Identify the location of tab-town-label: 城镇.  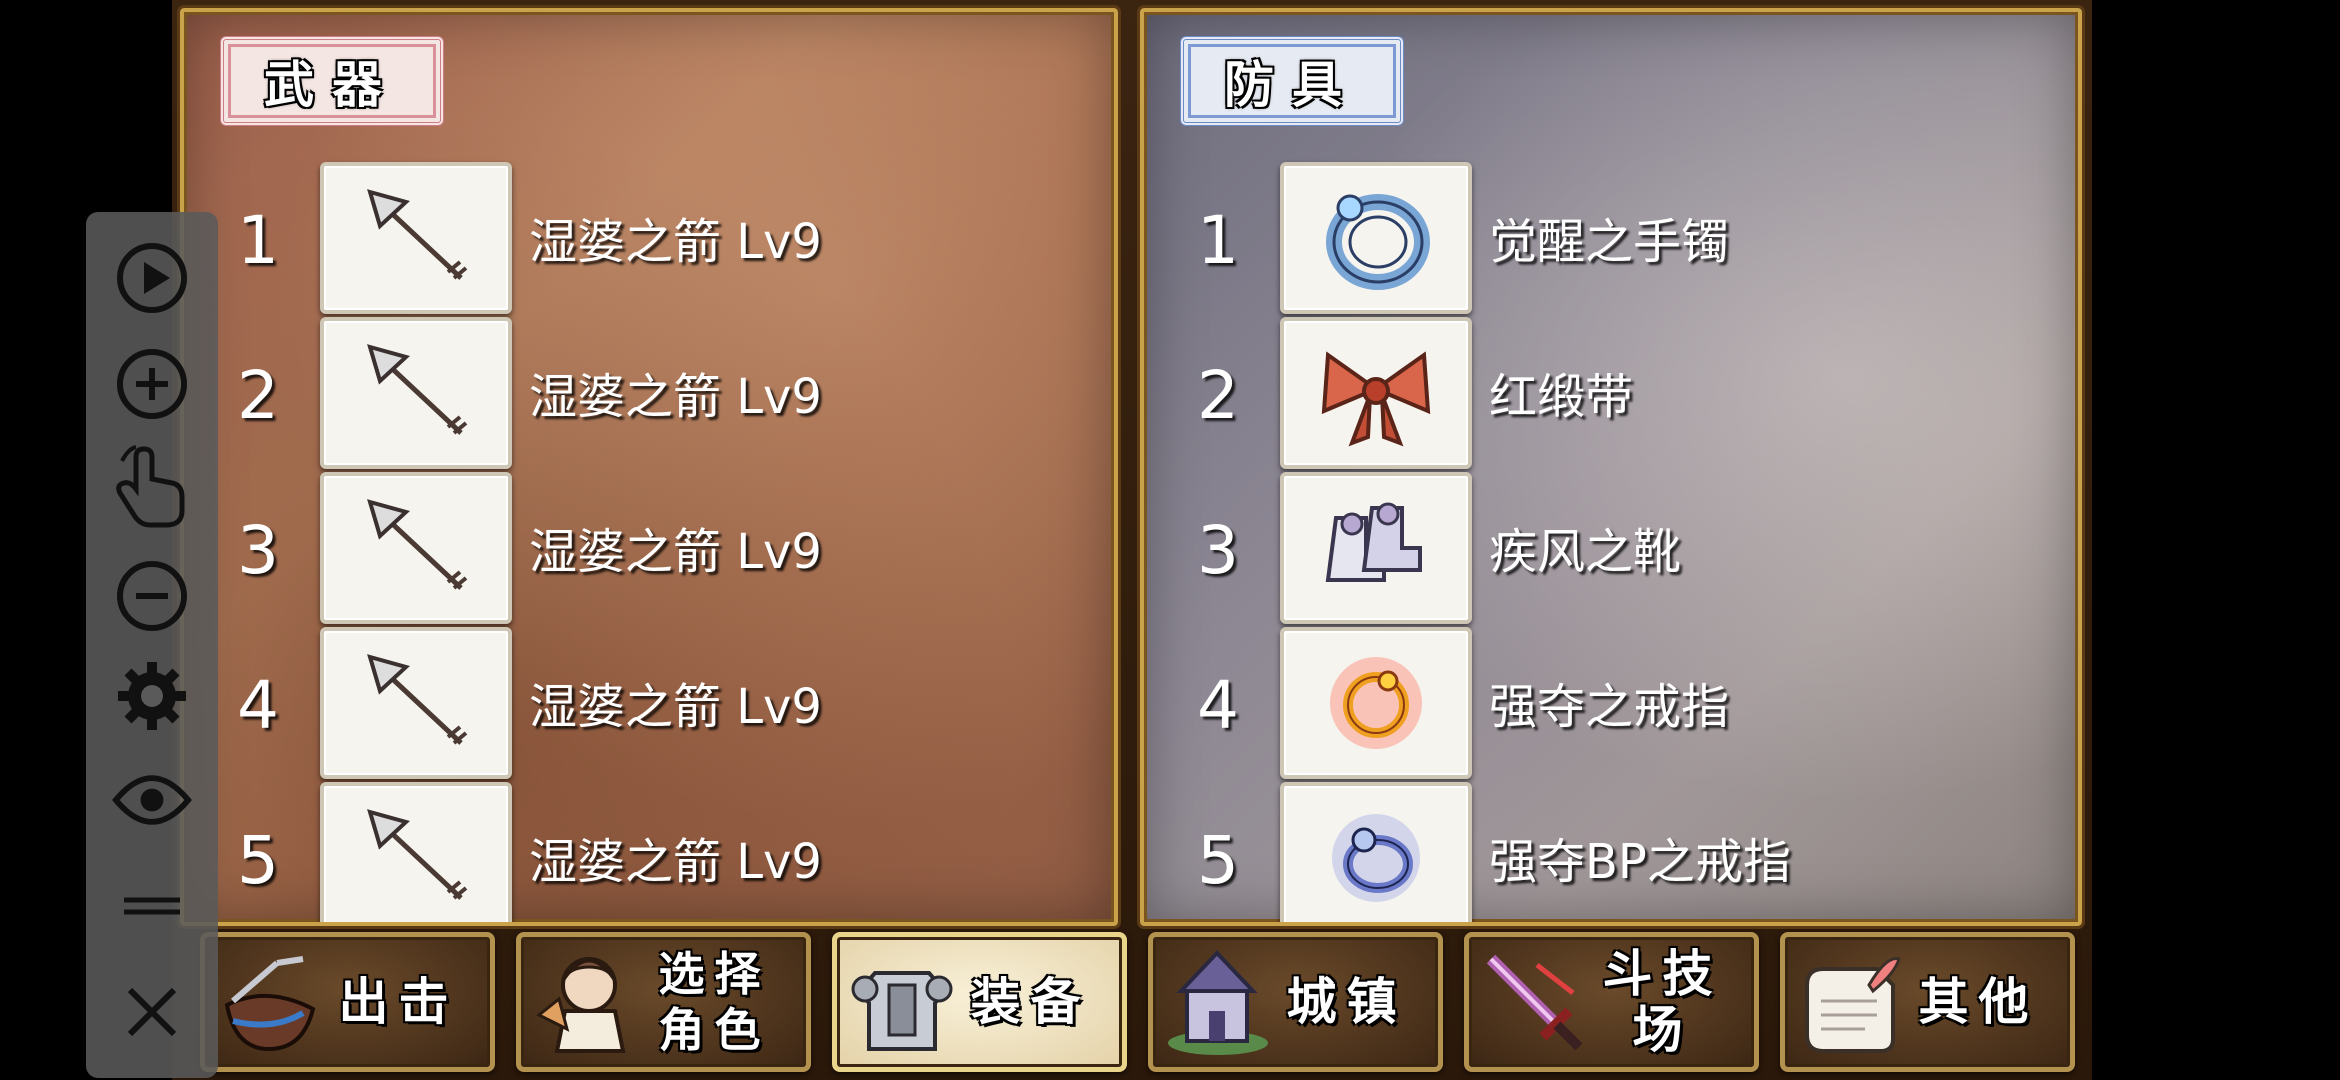
(1346, 1002).